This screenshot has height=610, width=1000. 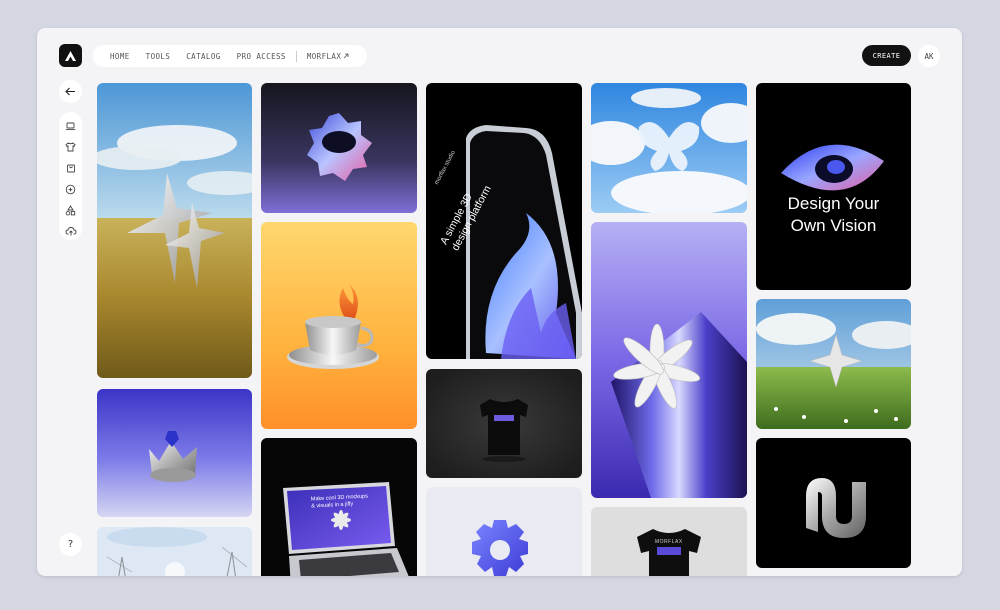 What do you see at coordinates (296, 56) in the screenshot?
I see `nav-divider` at bounding box center [296, 56].